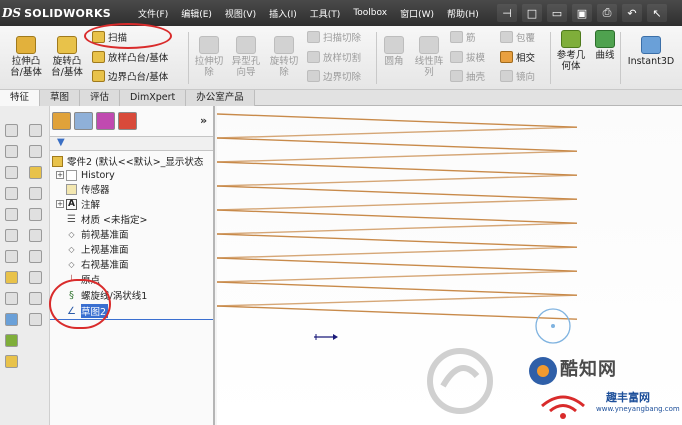  What do you see at coordinates (100, 98) in the screenshot?
I see `tab-evaluate: 评估` at bounding box center [100, 98].